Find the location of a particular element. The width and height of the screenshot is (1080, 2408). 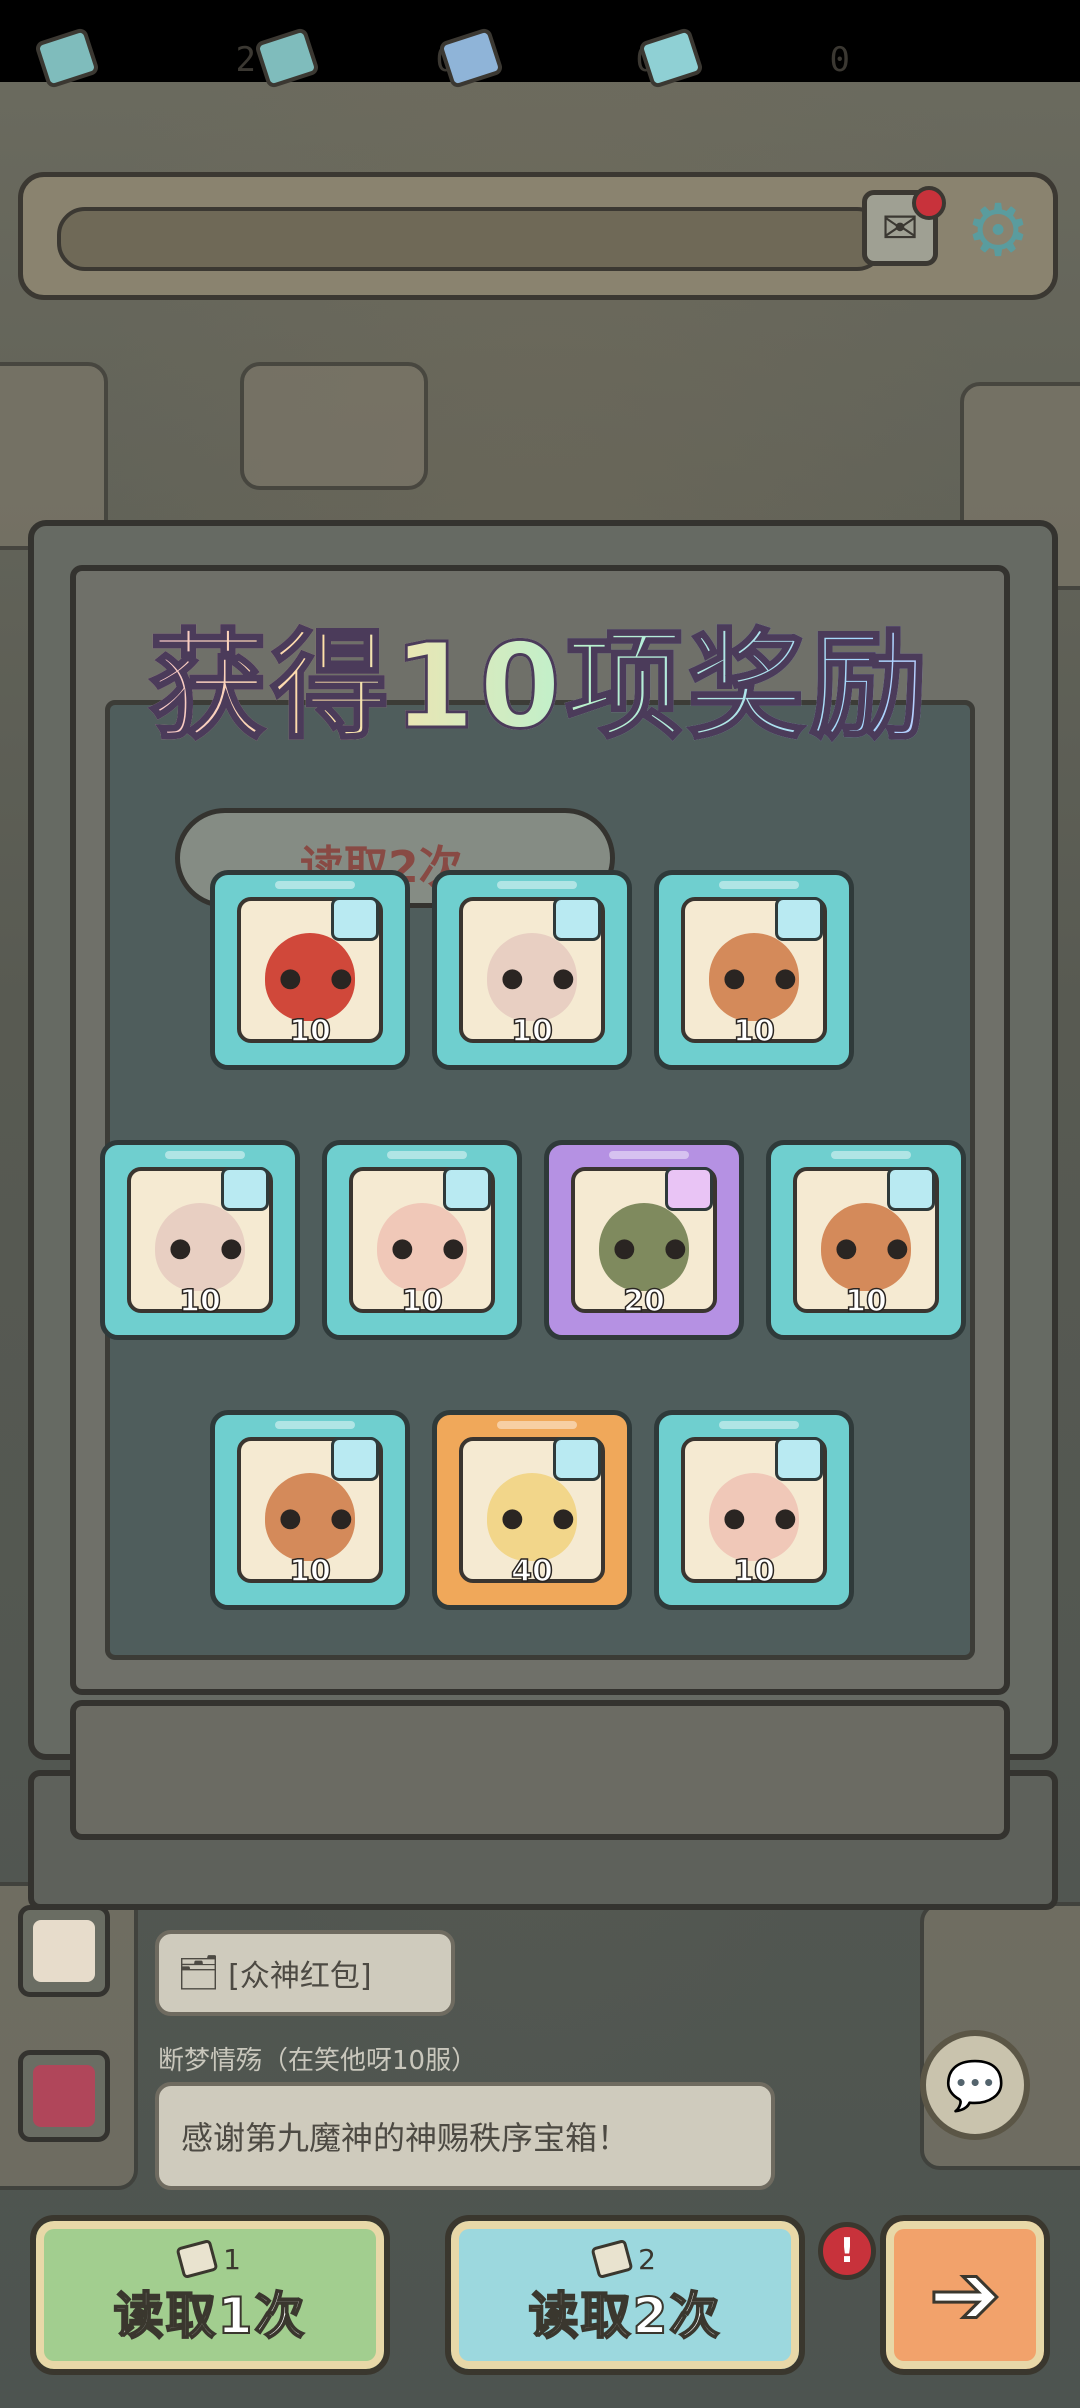

machine-tray is located at coordinates (540, 1770).